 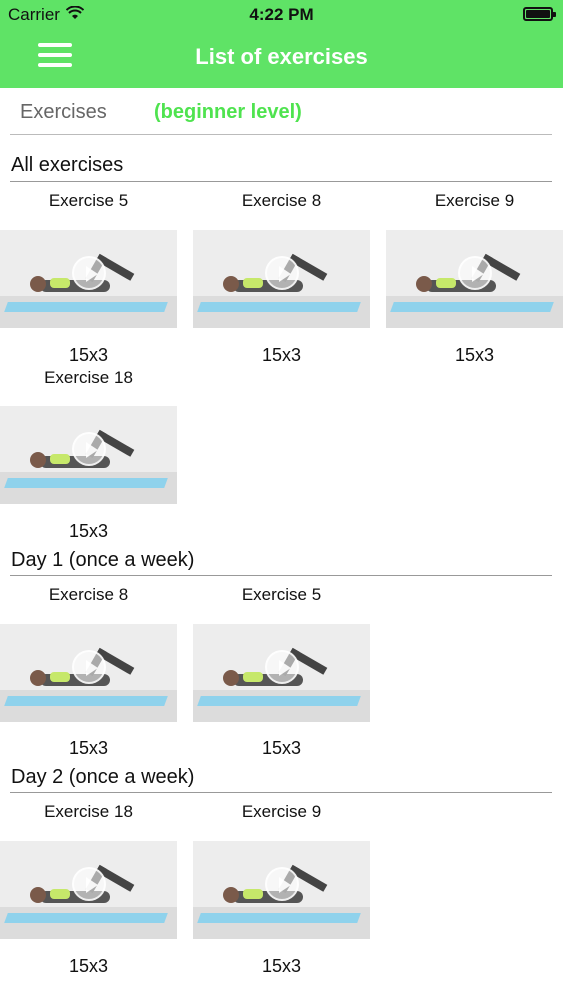 What do you see at coordinates (281, 56) in the screenshot?
I see `page-title: List of exercises` at bounding box center [281, 56].